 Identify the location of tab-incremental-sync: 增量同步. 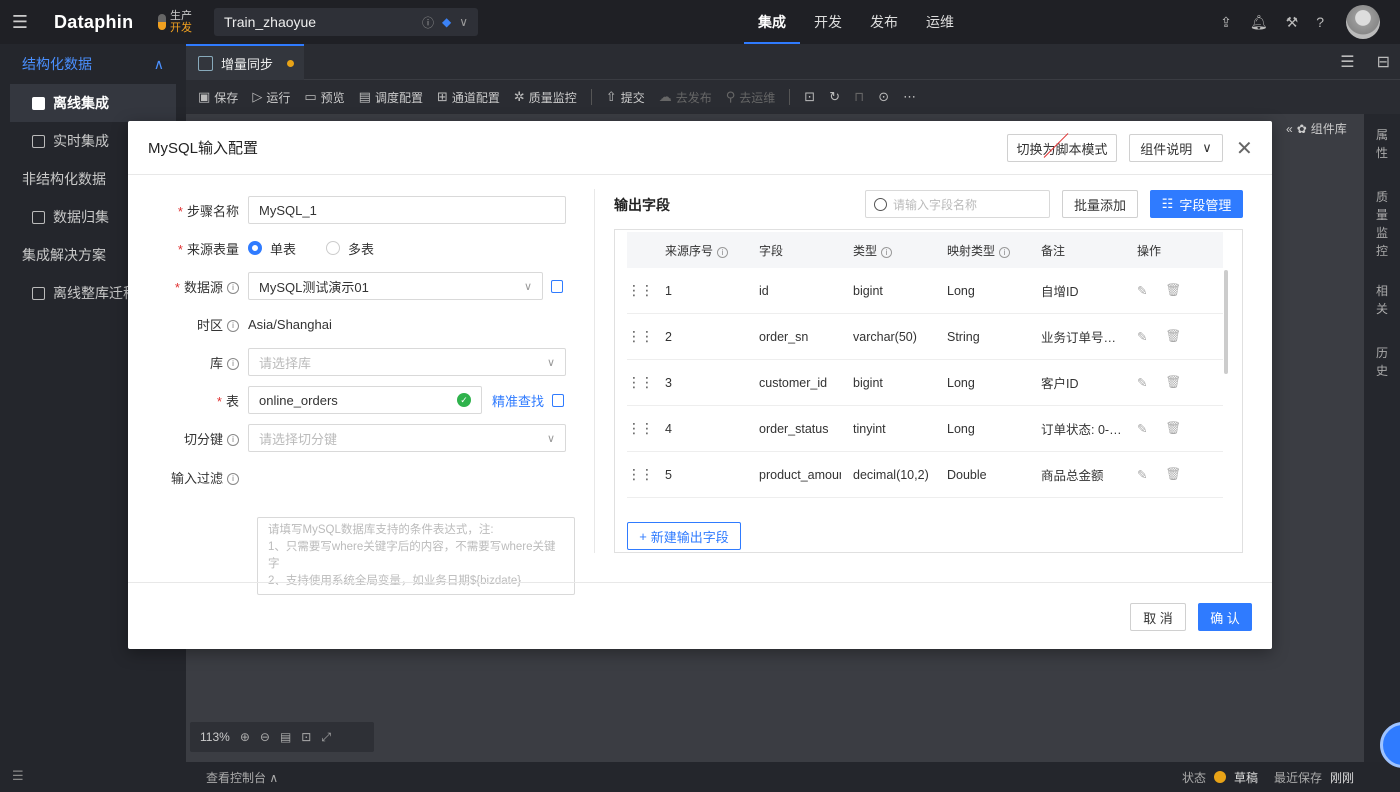
(245, 62).